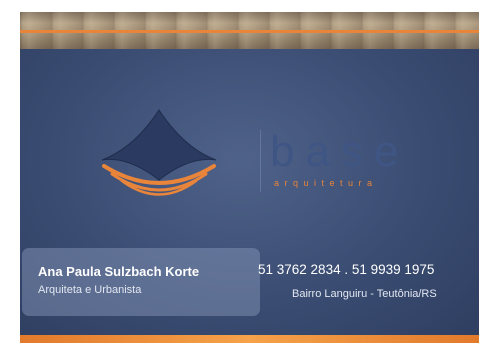 Image resolution: width=499 pixels, height=355 pixels. What do you see at coordinates (364, 294) in the screenshot?
I see `address: Bairro Languiru - Teutônia/RS` at bounding box center [364, 294].